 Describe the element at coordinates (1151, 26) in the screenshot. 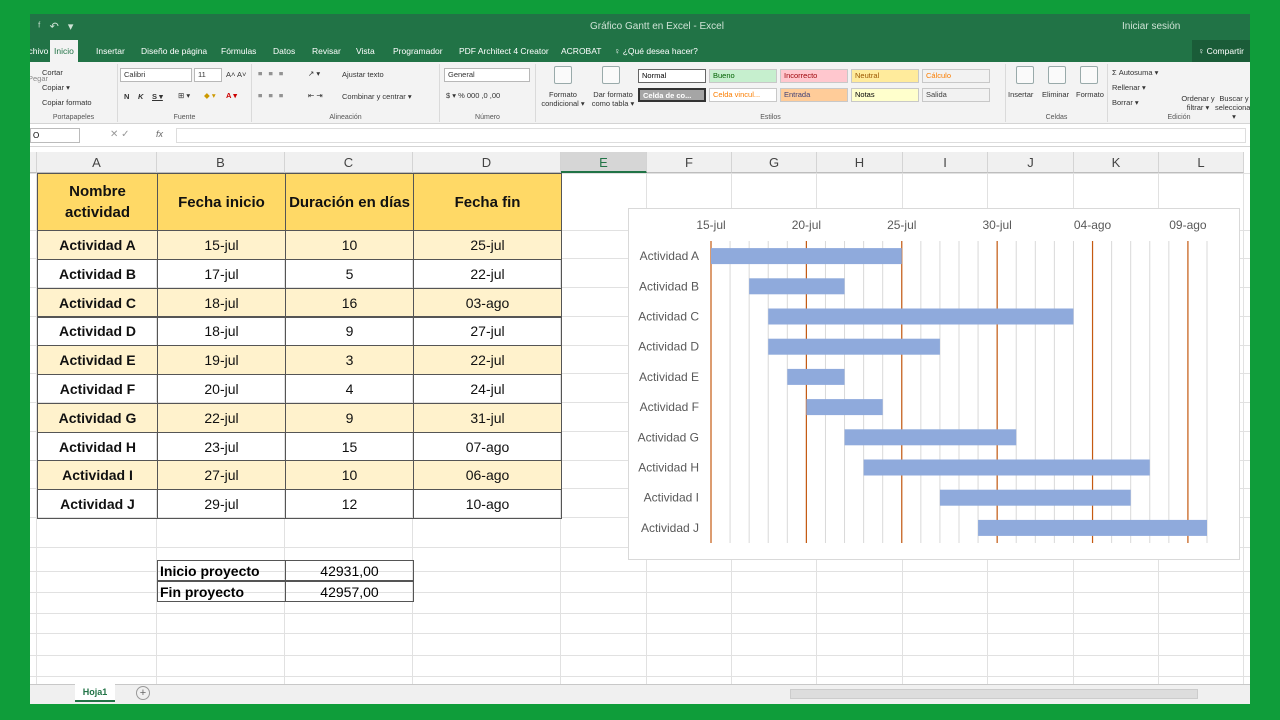

I see `sign-in-link: Iniciar sesión` at that location.